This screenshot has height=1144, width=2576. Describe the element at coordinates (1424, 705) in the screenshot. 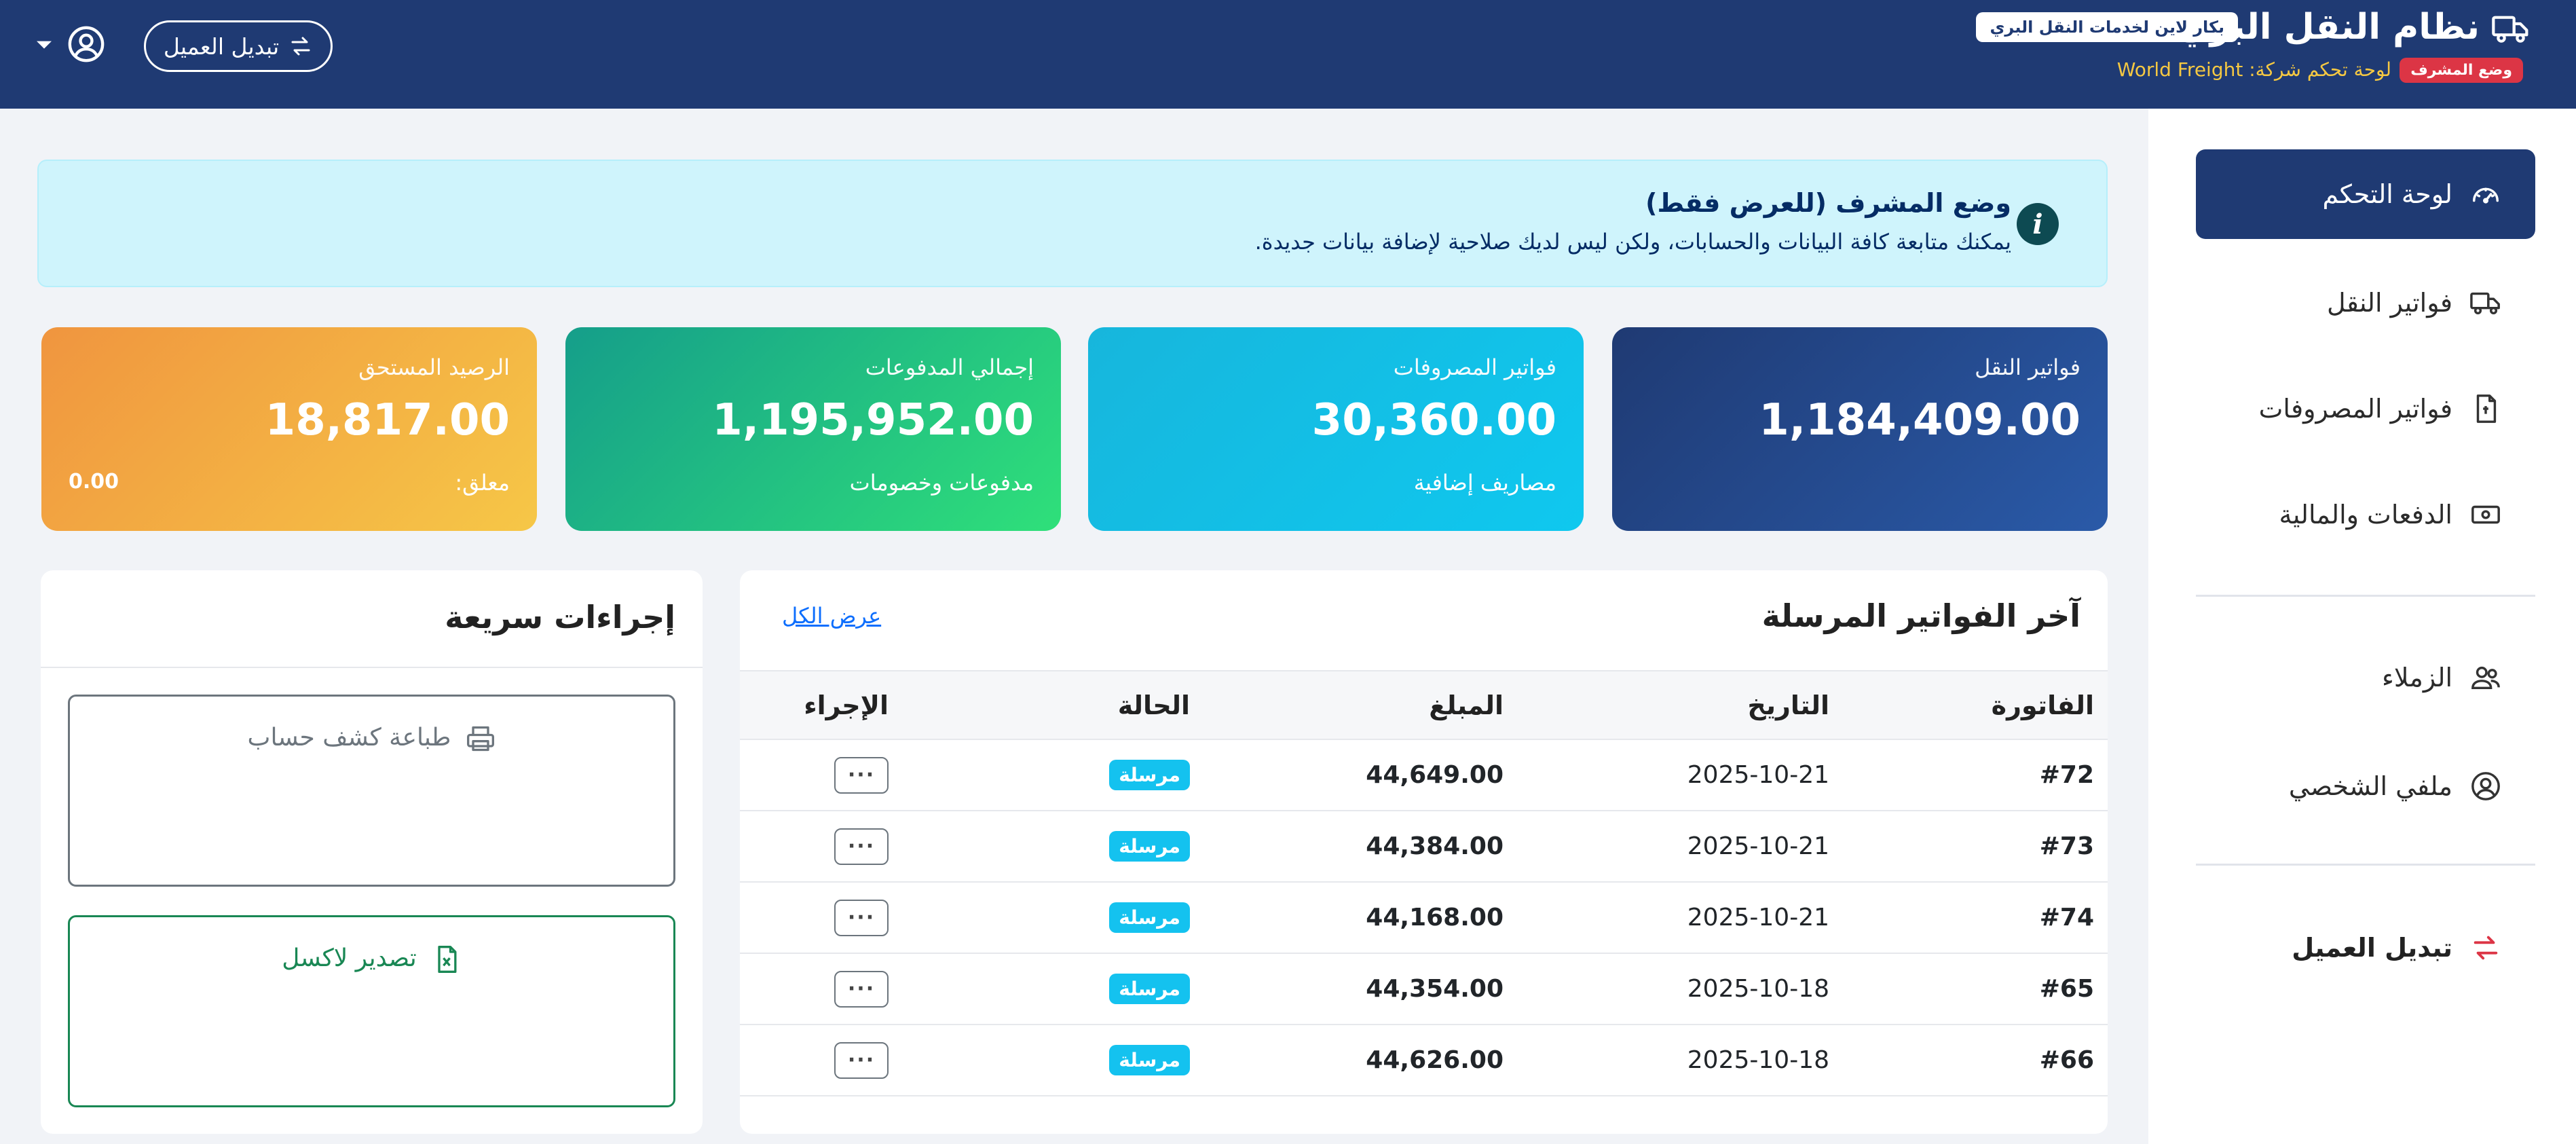

I see `table-header-row: الفاتورة التاريخ المبلغ الحالة الإجراء` at that location.